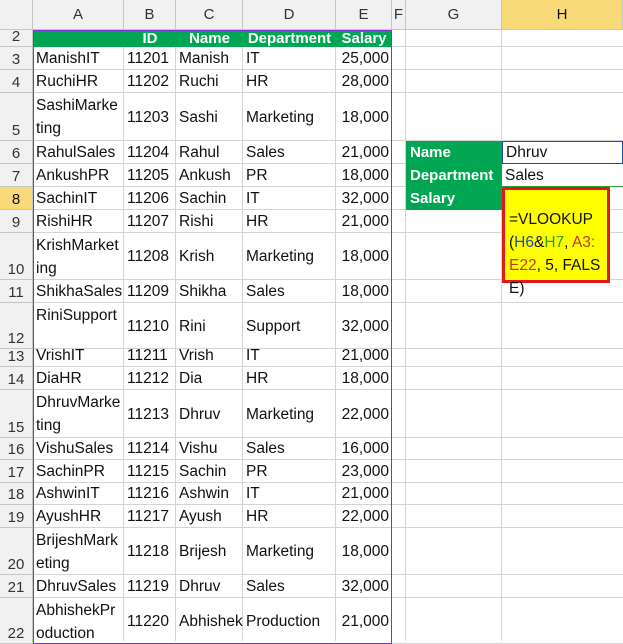  What do you see at coordinates (209, 81) in the screenshot?
I see `cell-name: Ruchi` at bounding box center [209, 81].